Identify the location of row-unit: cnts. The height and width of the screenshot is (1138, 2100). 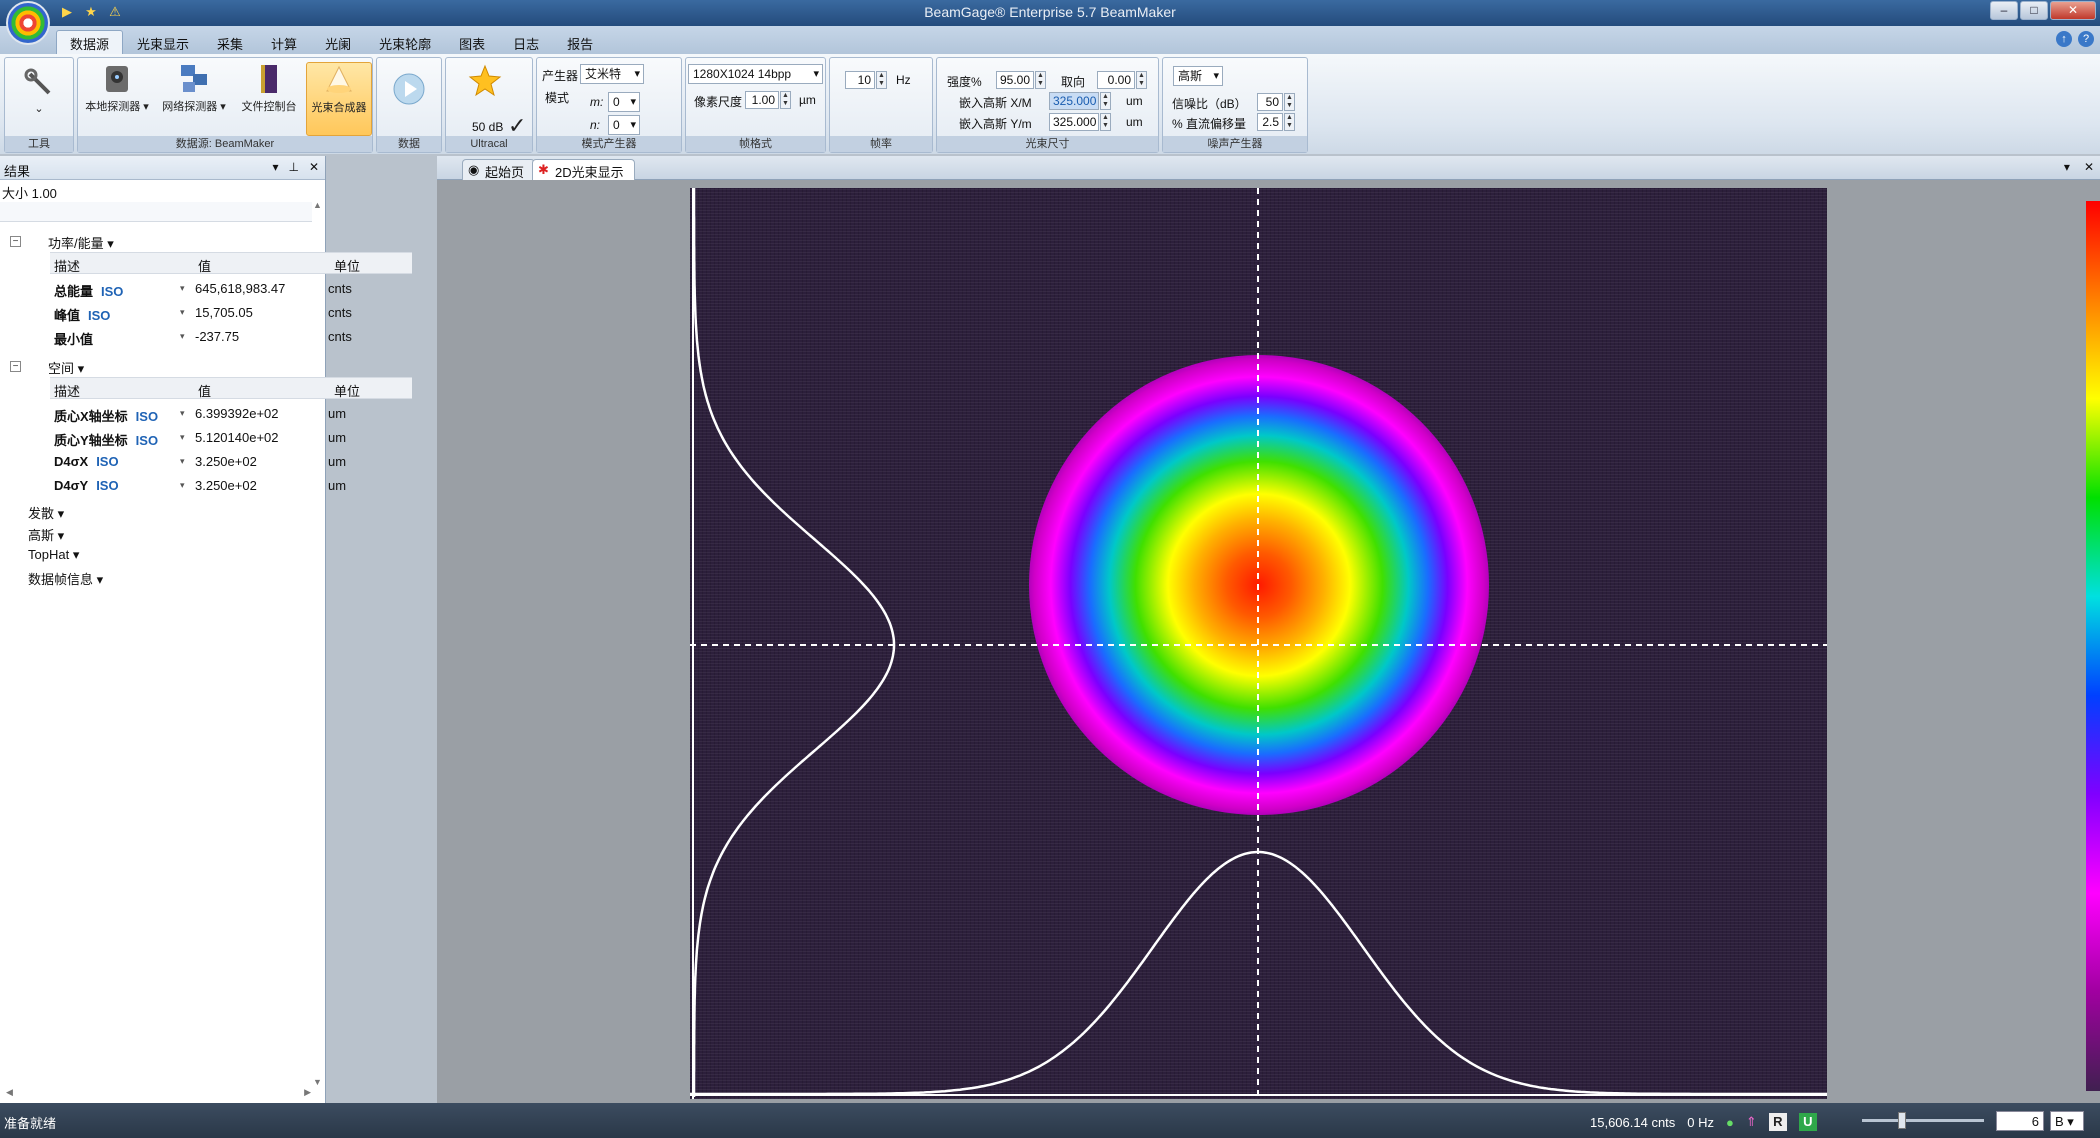
(340, 288).